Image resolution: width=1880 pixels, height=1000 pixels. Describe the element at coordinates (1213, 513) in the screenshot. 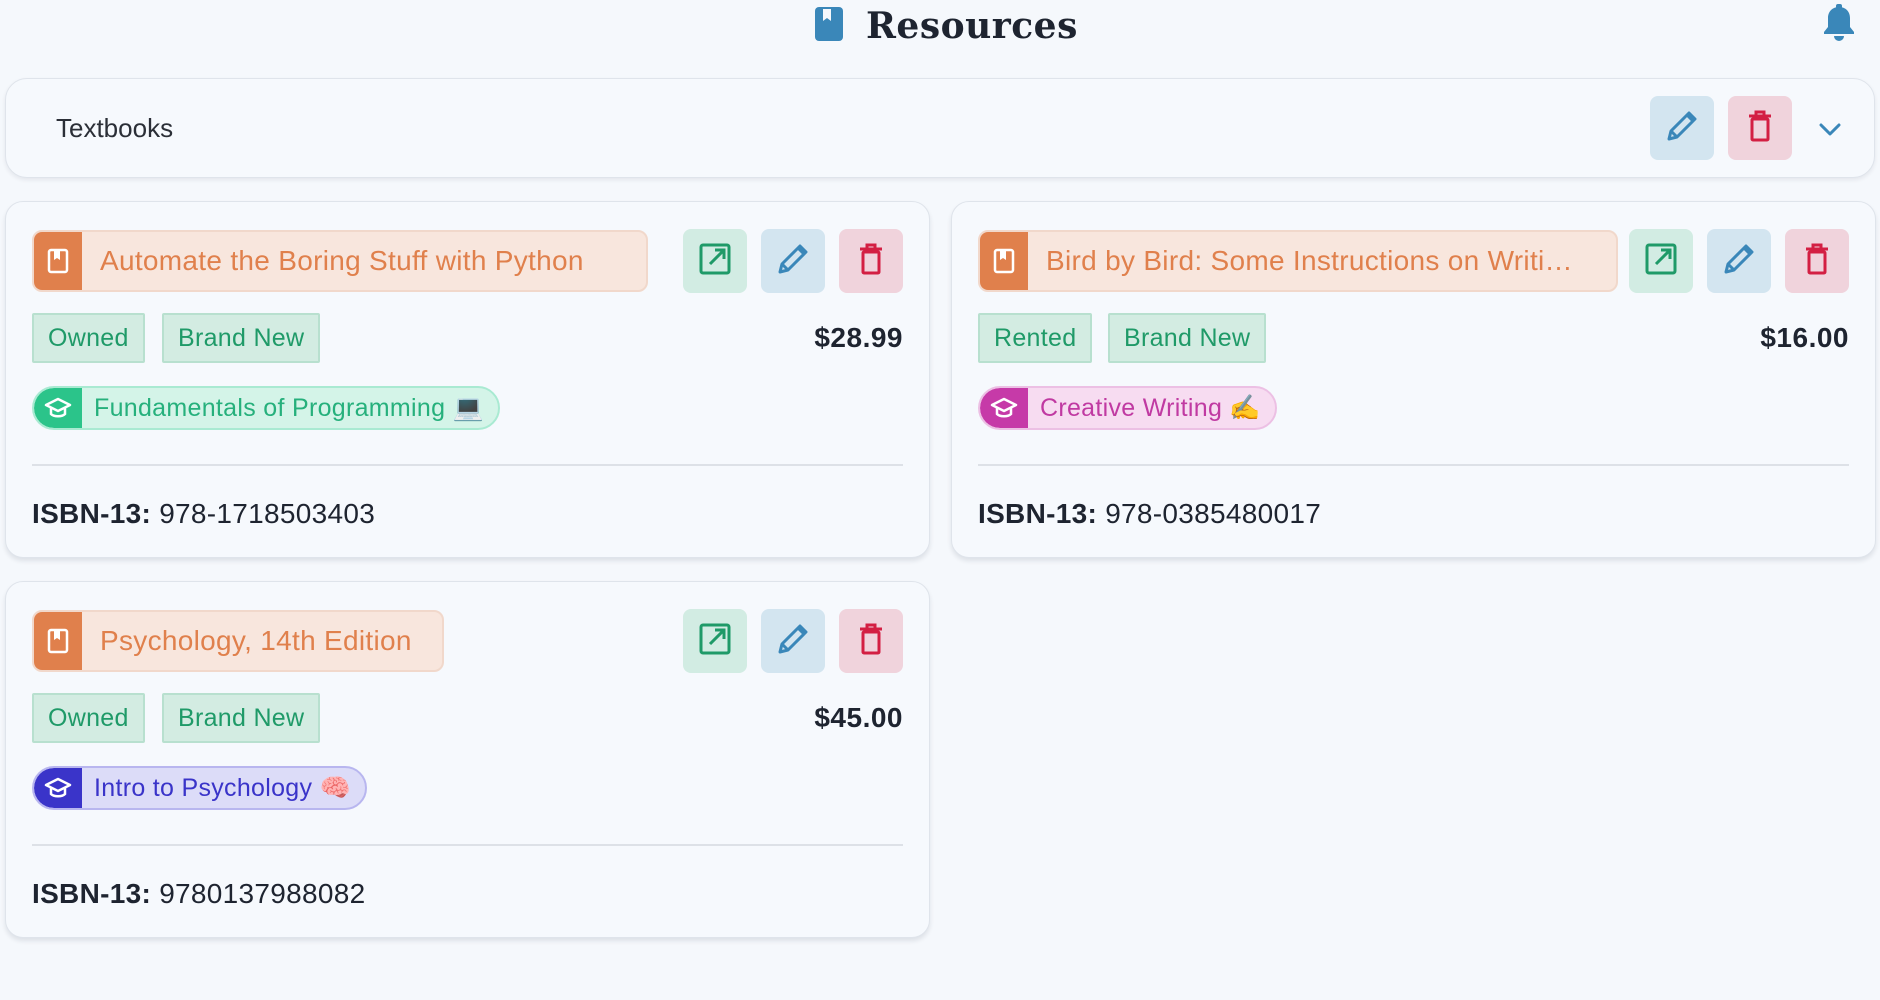

I see `isbn-value: 978-0385480017` at that location.